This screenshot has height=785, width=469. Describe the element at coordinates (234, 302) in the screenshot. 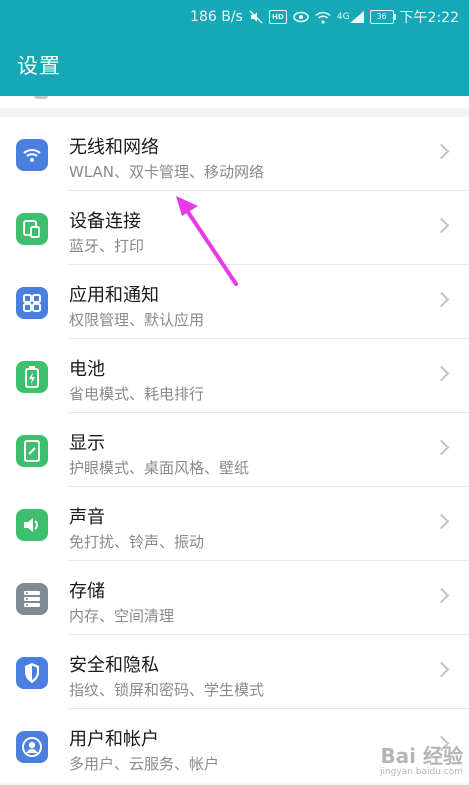

I see `settings-item-apps-notifications: 应用和通知 权限管理、默认应用` at that location.